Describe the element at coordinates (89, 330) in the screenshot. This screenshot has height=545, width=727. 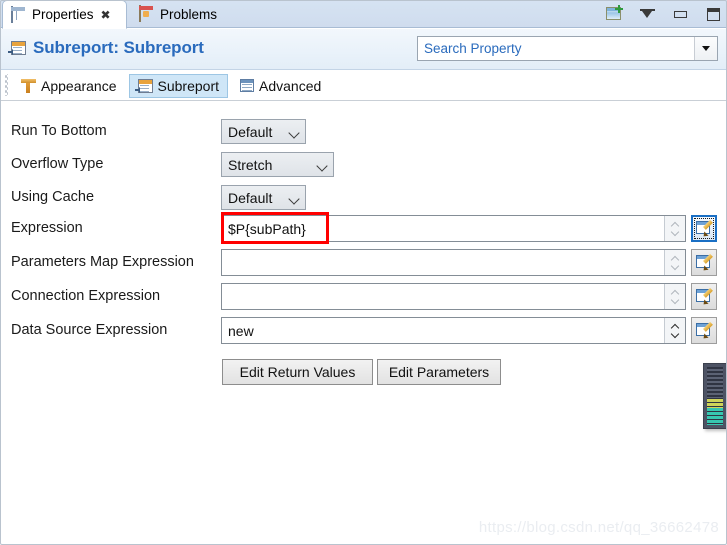
I see `label-data-source-expression: Data Source Expression` at that location.